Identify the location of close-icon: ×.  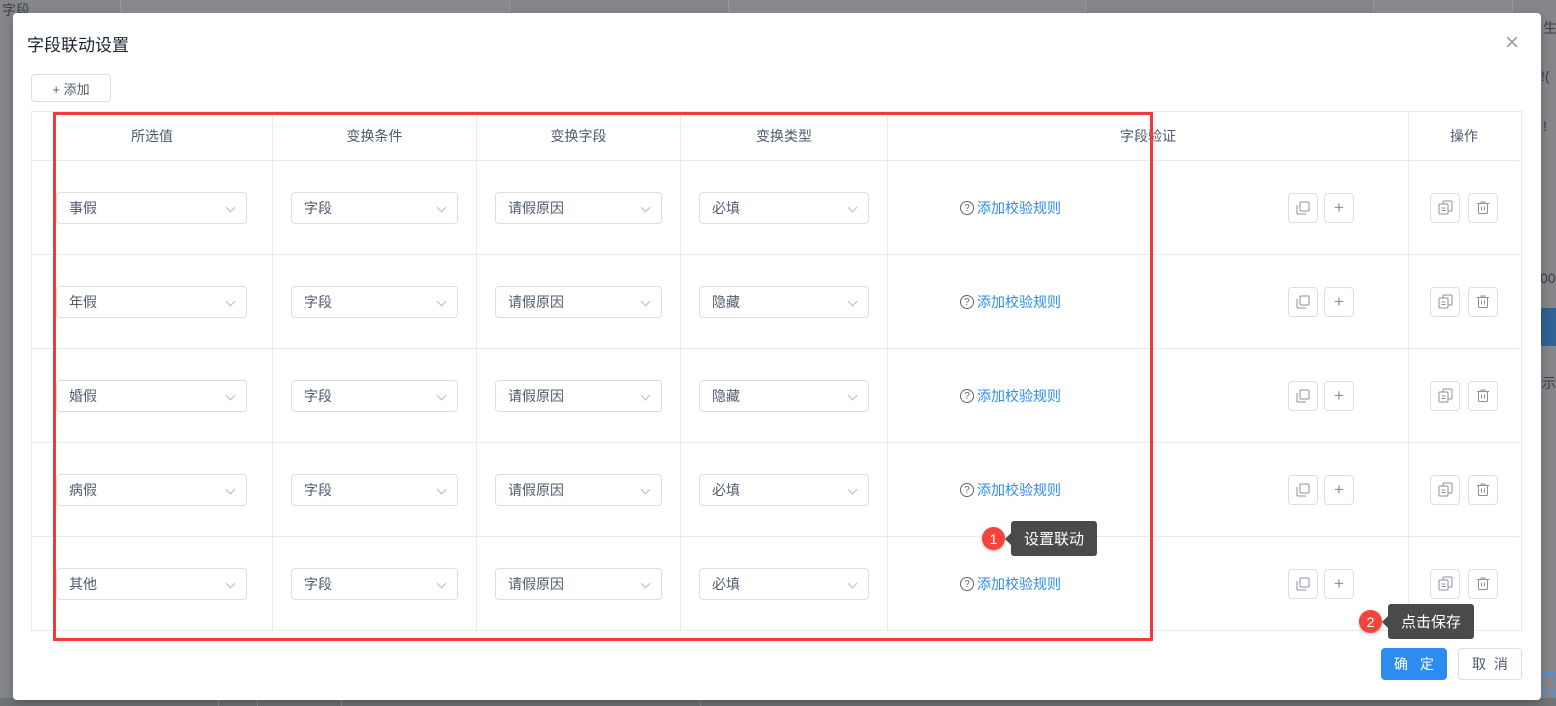
(1512, 43).